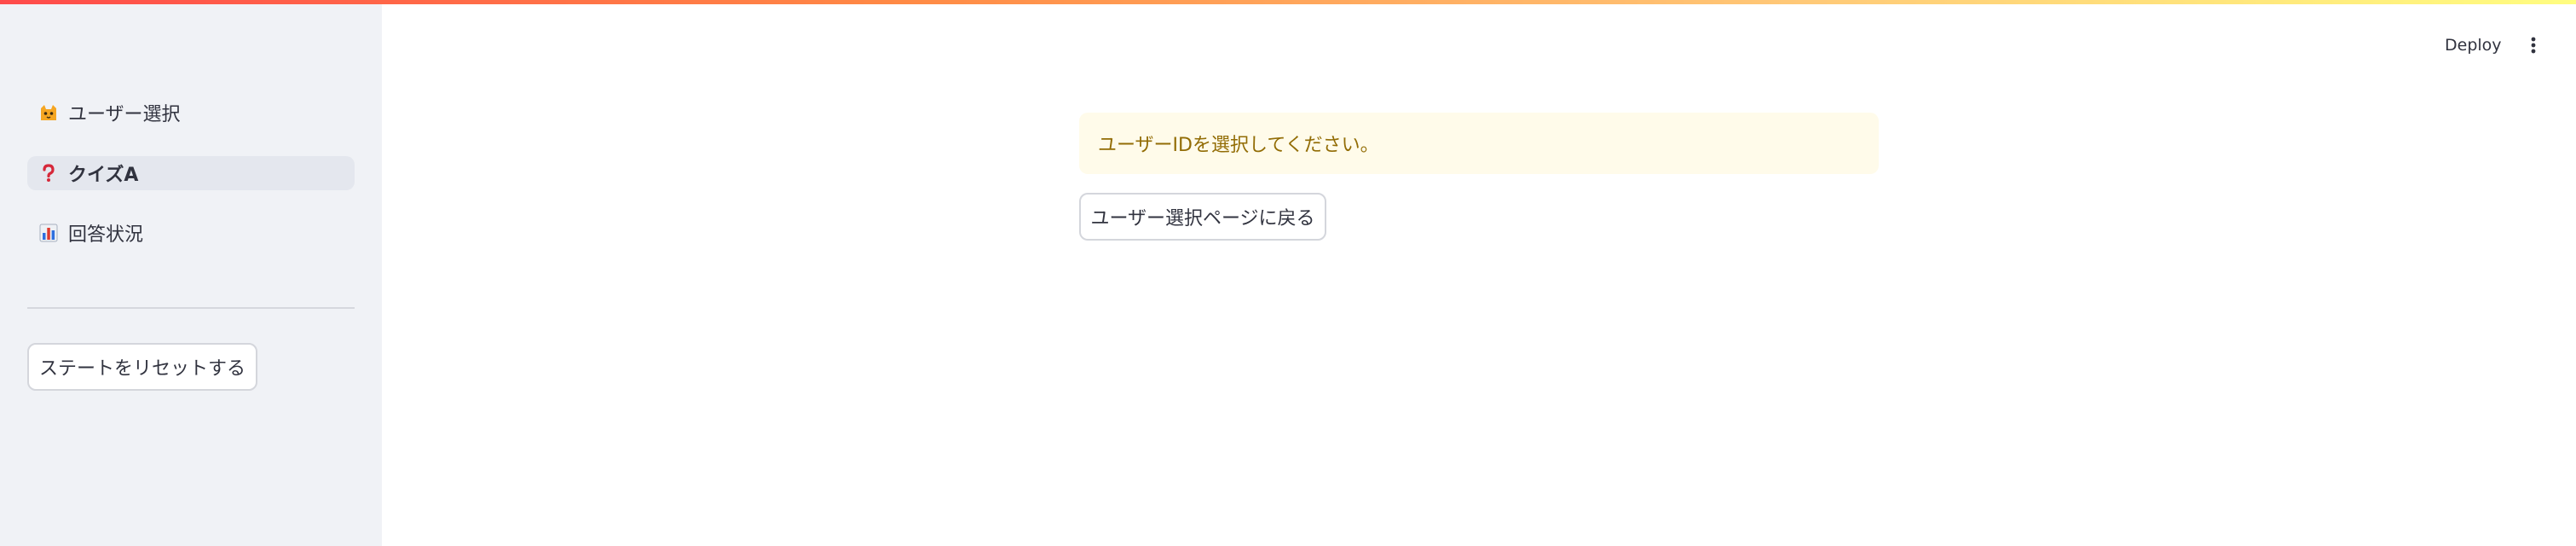  I want to click on back-to-user-select-button: ユーザー選択ページに戻る, so click(1202, 217).